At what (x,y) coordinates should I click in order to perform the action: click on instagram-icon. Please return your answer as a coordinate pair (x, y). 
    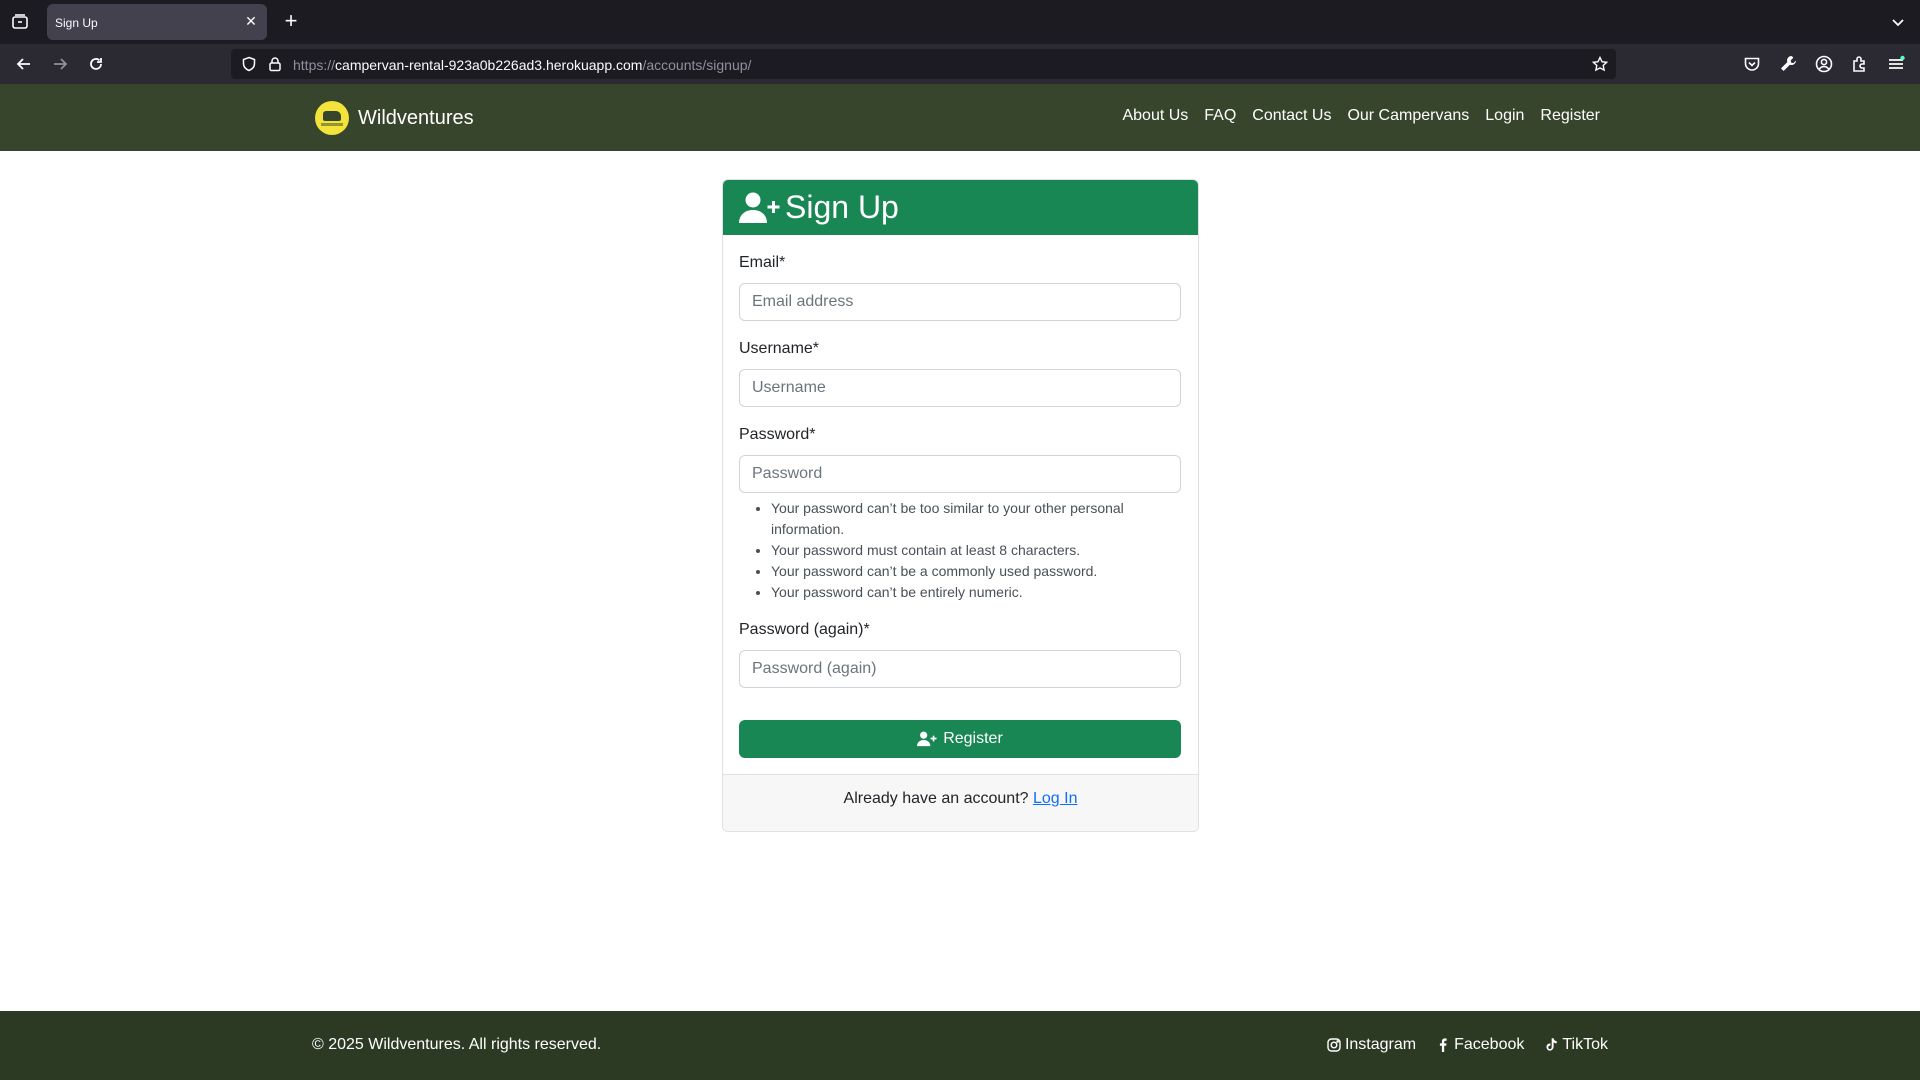
    Looking at the image, I should click on (1334, 1045).